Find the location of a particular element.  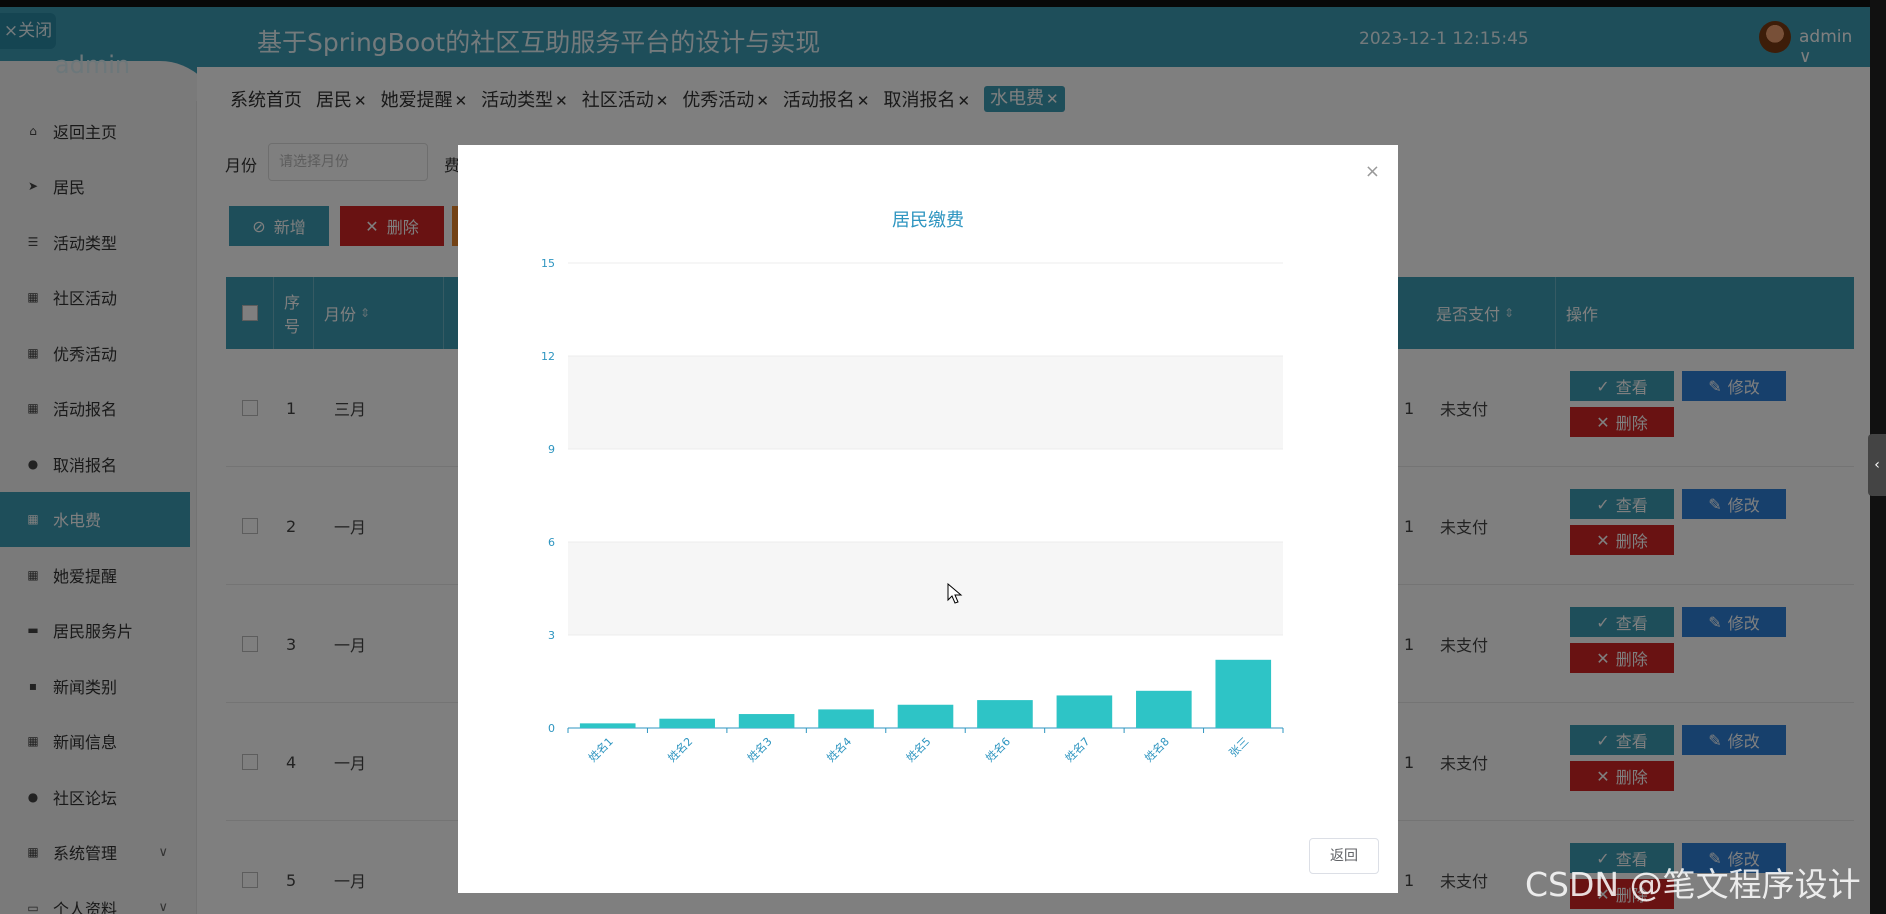

y-tick-label: 0 is located at coordinates (551, 728).